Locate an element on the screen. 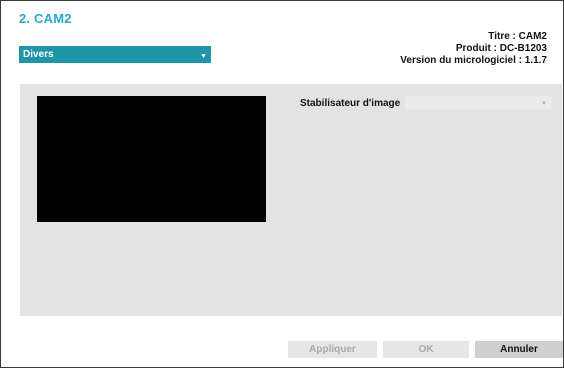 The height and width of the screenshot is (368, 564). info-title: Titre : CAM2 is located at coordinates (517, 36).